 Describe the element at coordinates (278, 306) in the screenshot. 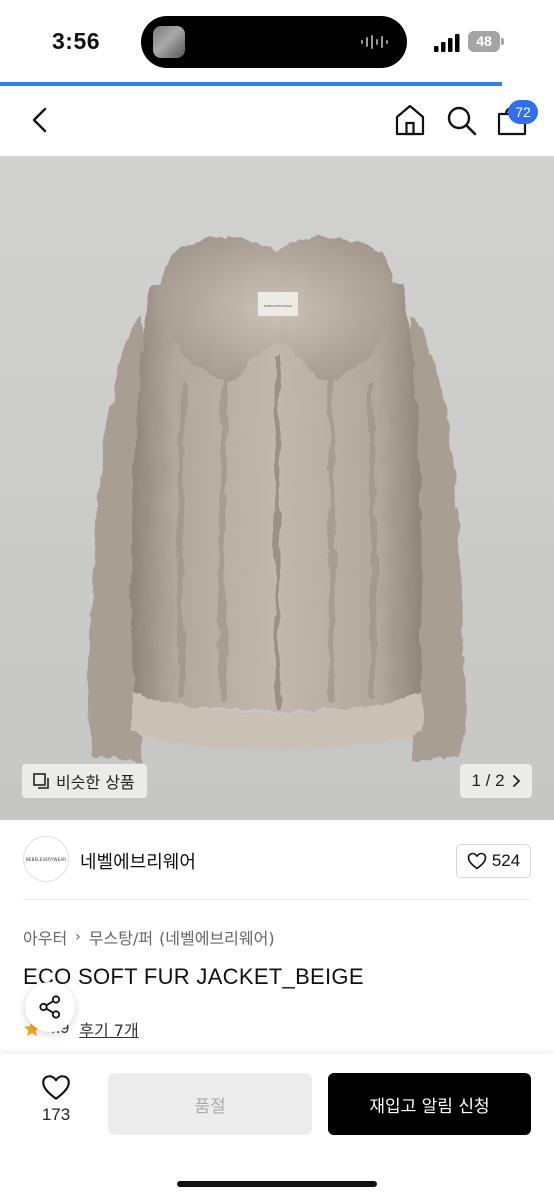

I see `garment-label-text: NEBELEVERYWEAR` at that location.